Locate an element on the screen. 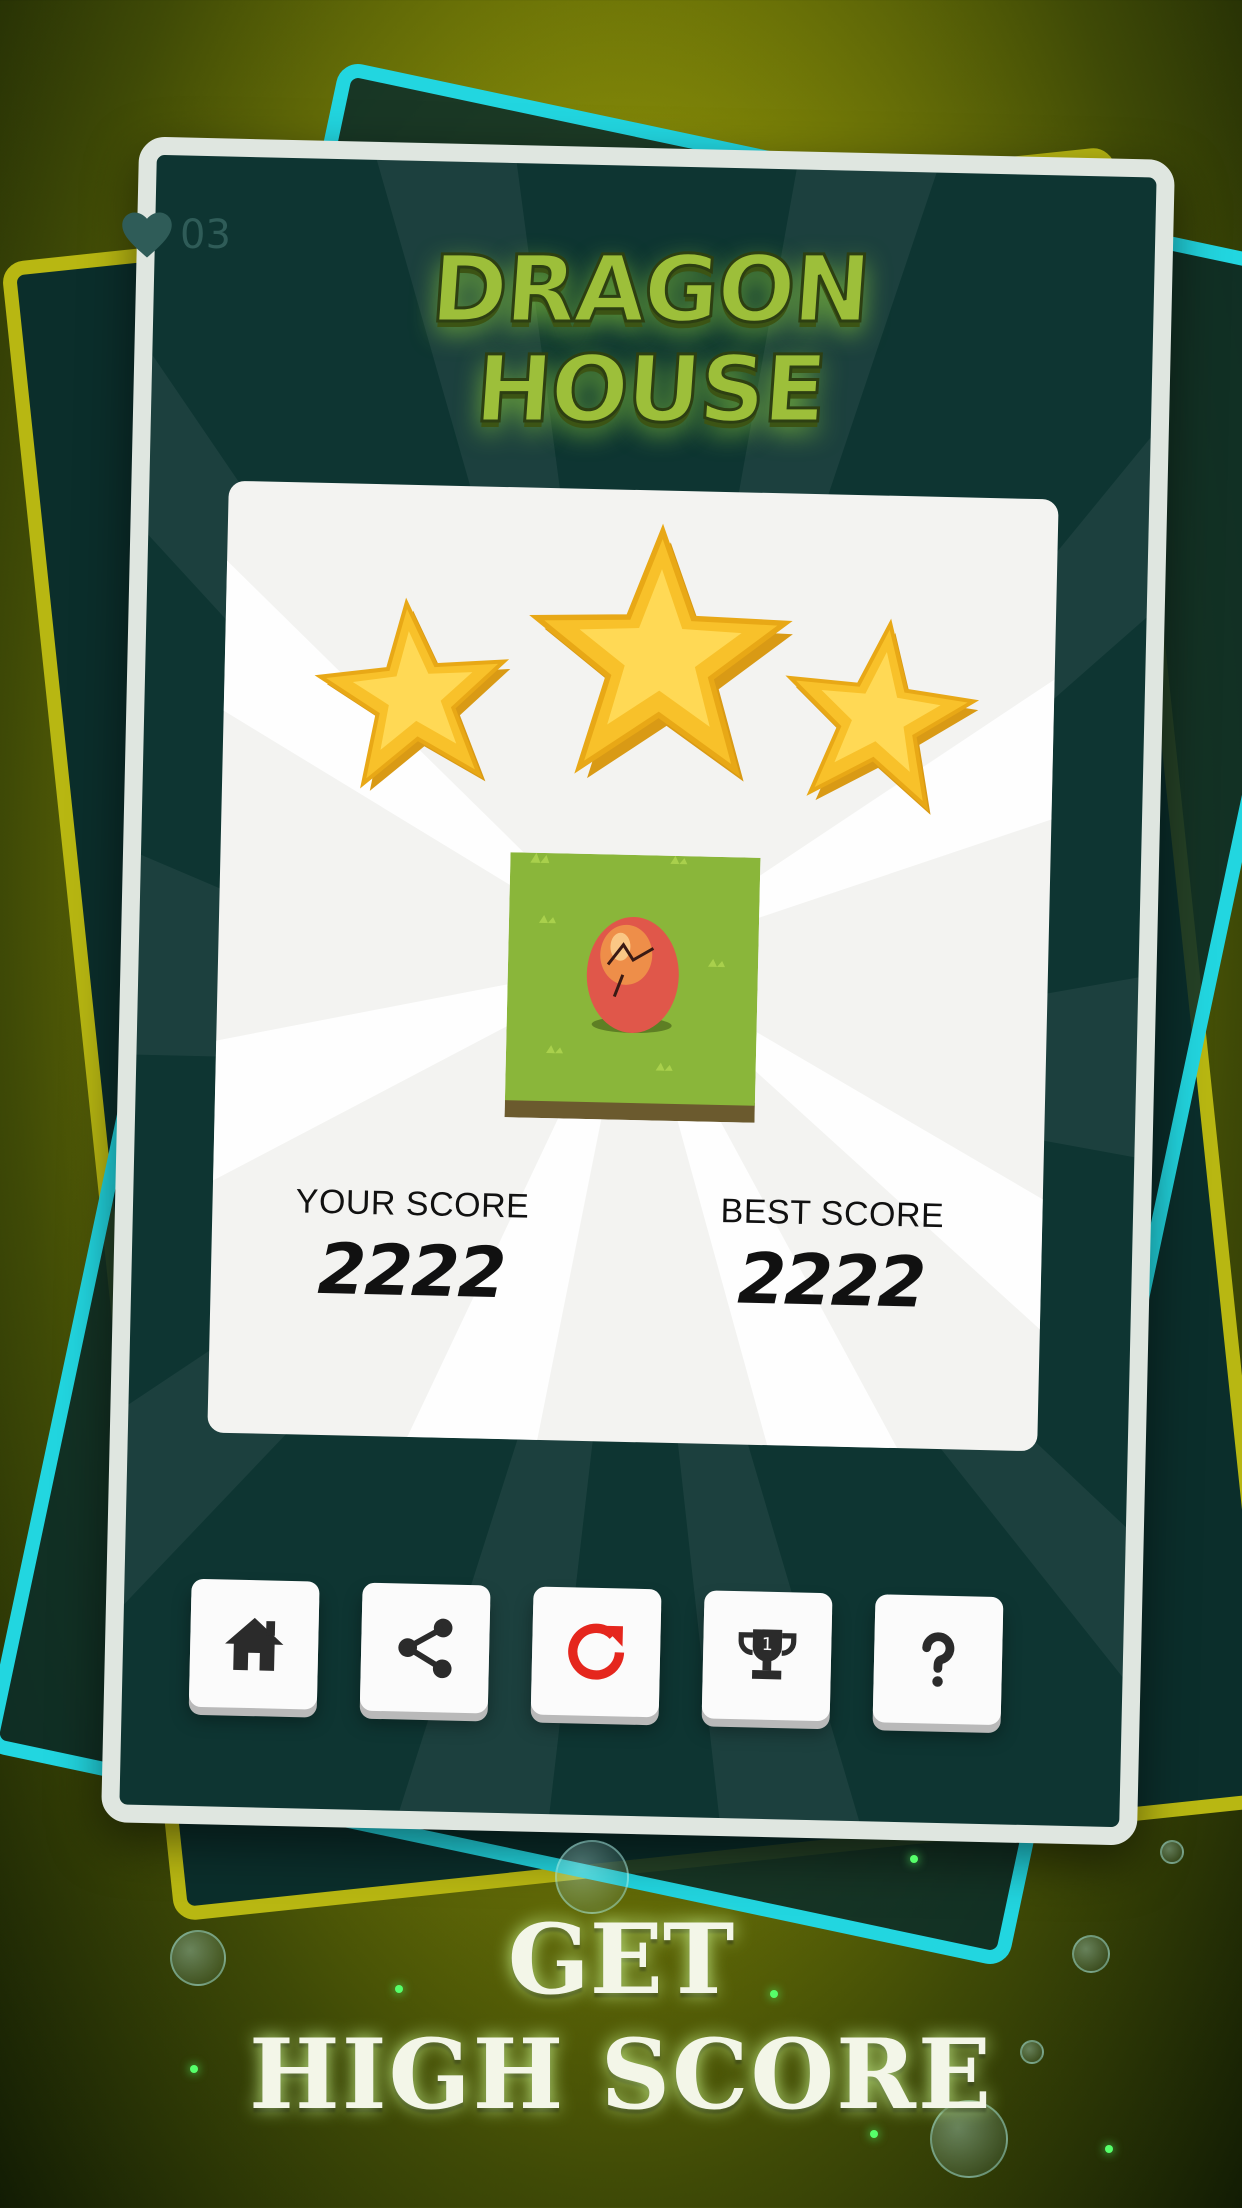 The image size is (1242, 2208). logo-line-2: HOUSE is located at coordinates (649, 390).